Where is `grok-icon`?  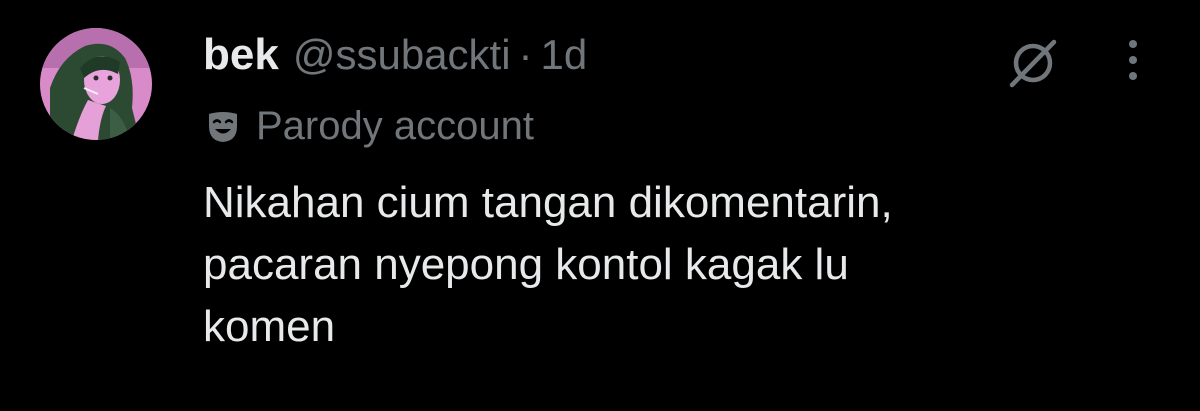
grok-icon is located at coordinates (1033, 63).